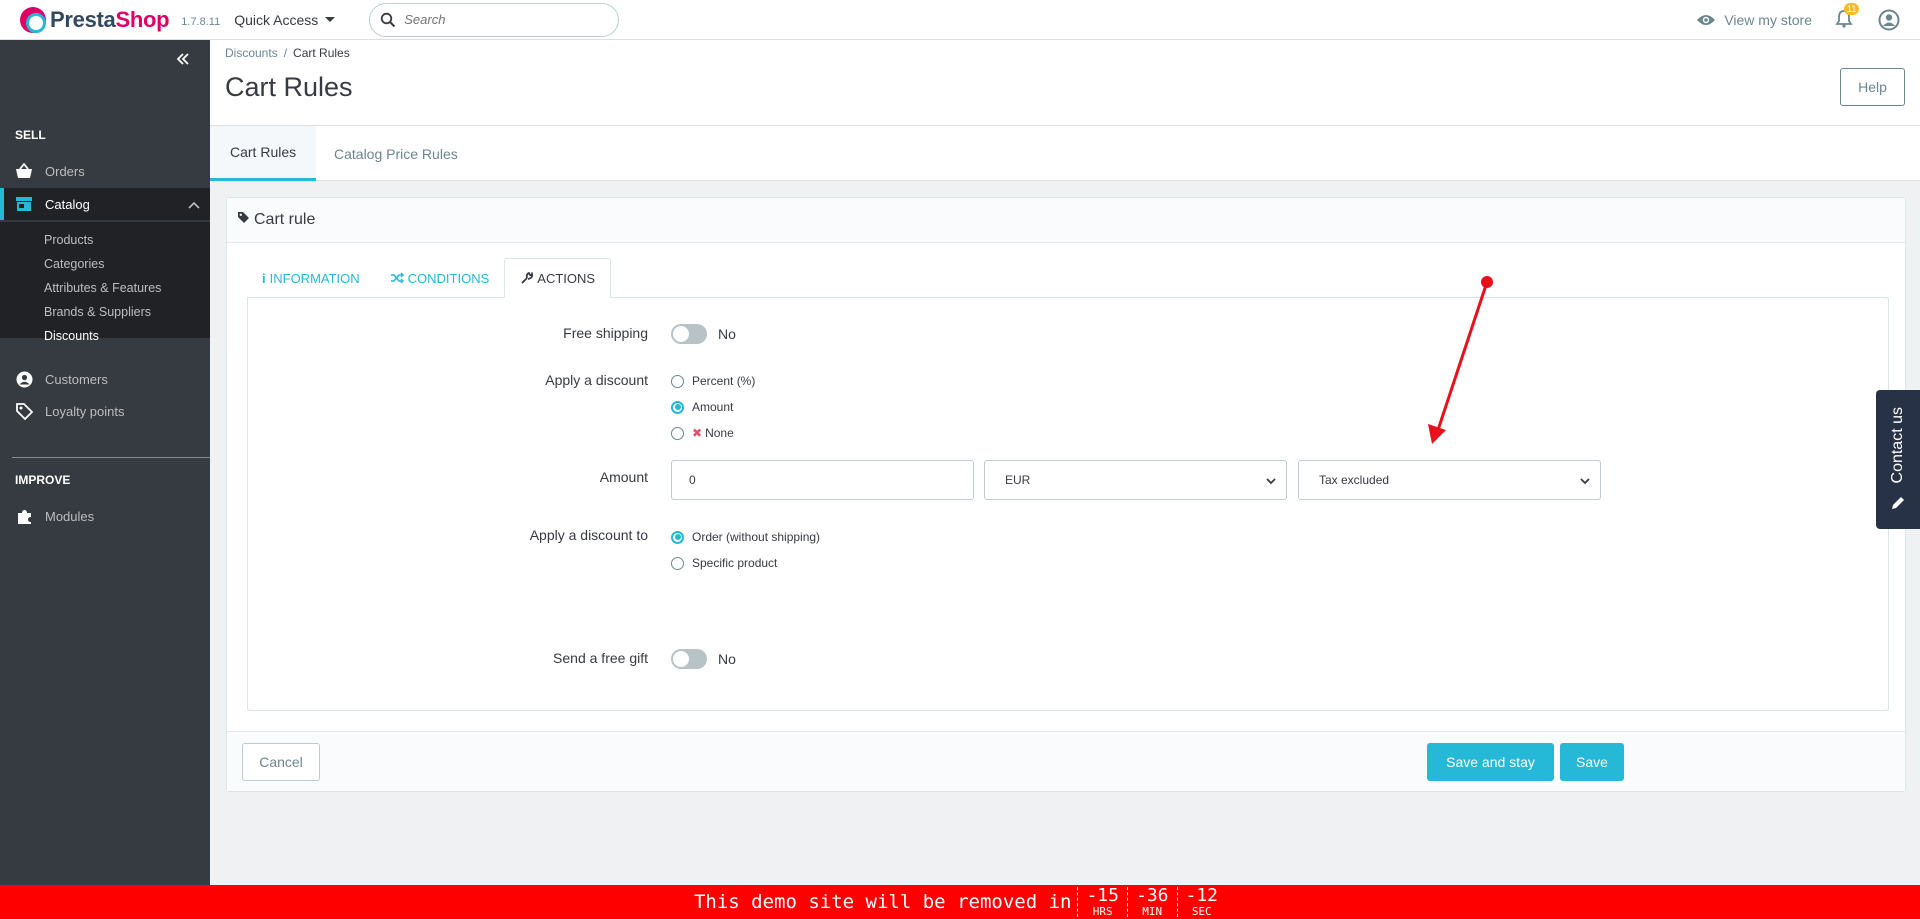 This screenshot has width=1920, height=919. I want to click on tab-label: CONDITIONS, so click(448, 278).